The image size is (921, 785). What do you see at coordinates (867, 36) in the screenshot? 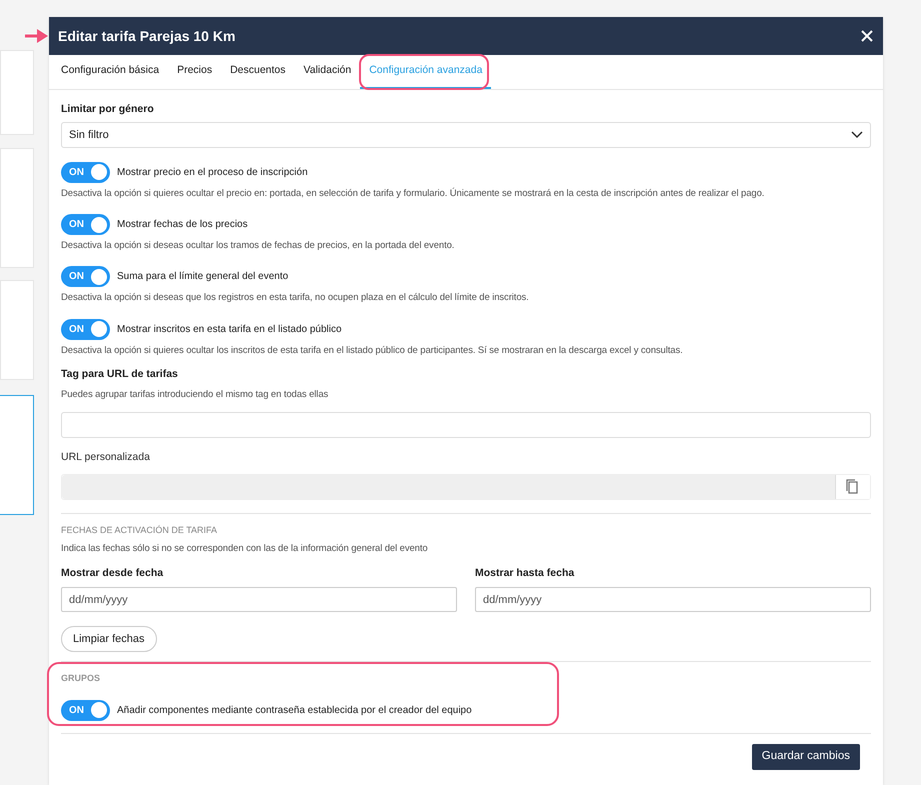
I see `close-icon` at bounding box center [867, 36].